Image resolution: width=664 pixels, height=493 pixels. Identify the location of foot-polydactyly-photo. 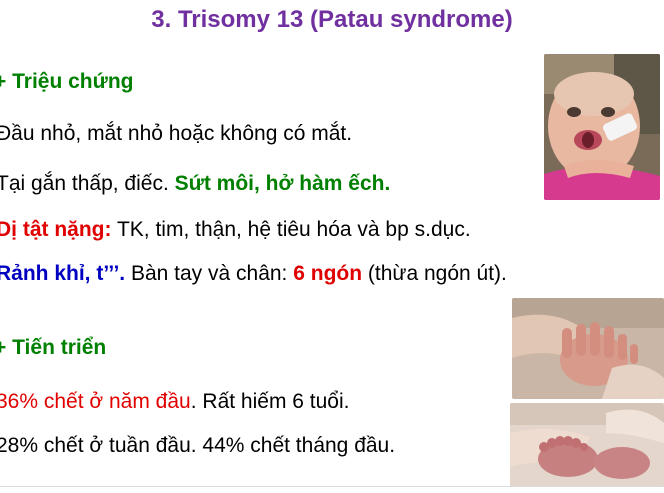
(587, 445).